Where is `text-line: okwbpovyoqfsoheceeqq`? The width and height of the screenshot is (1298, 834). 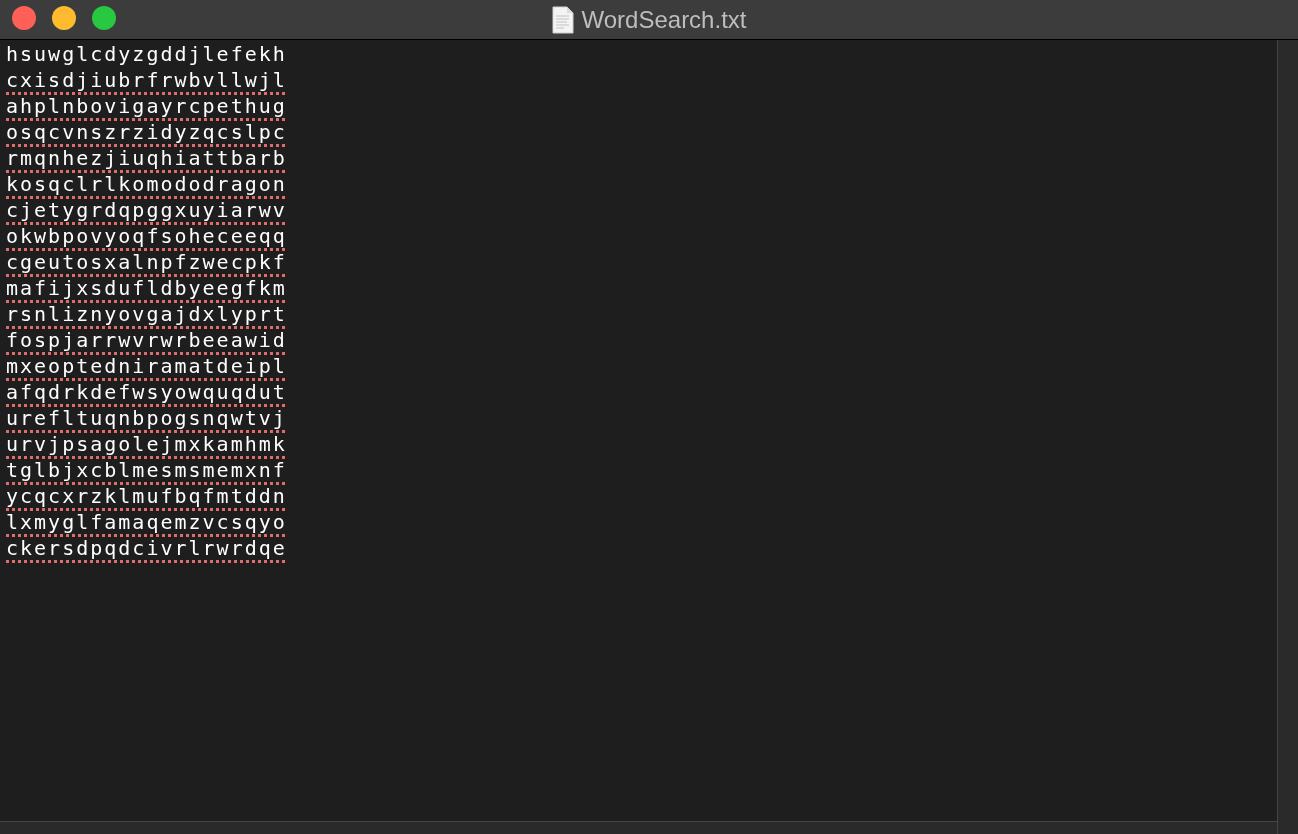 text-line: okwbpovyoqfsoheceeqq is located at coordinates (146, 236).